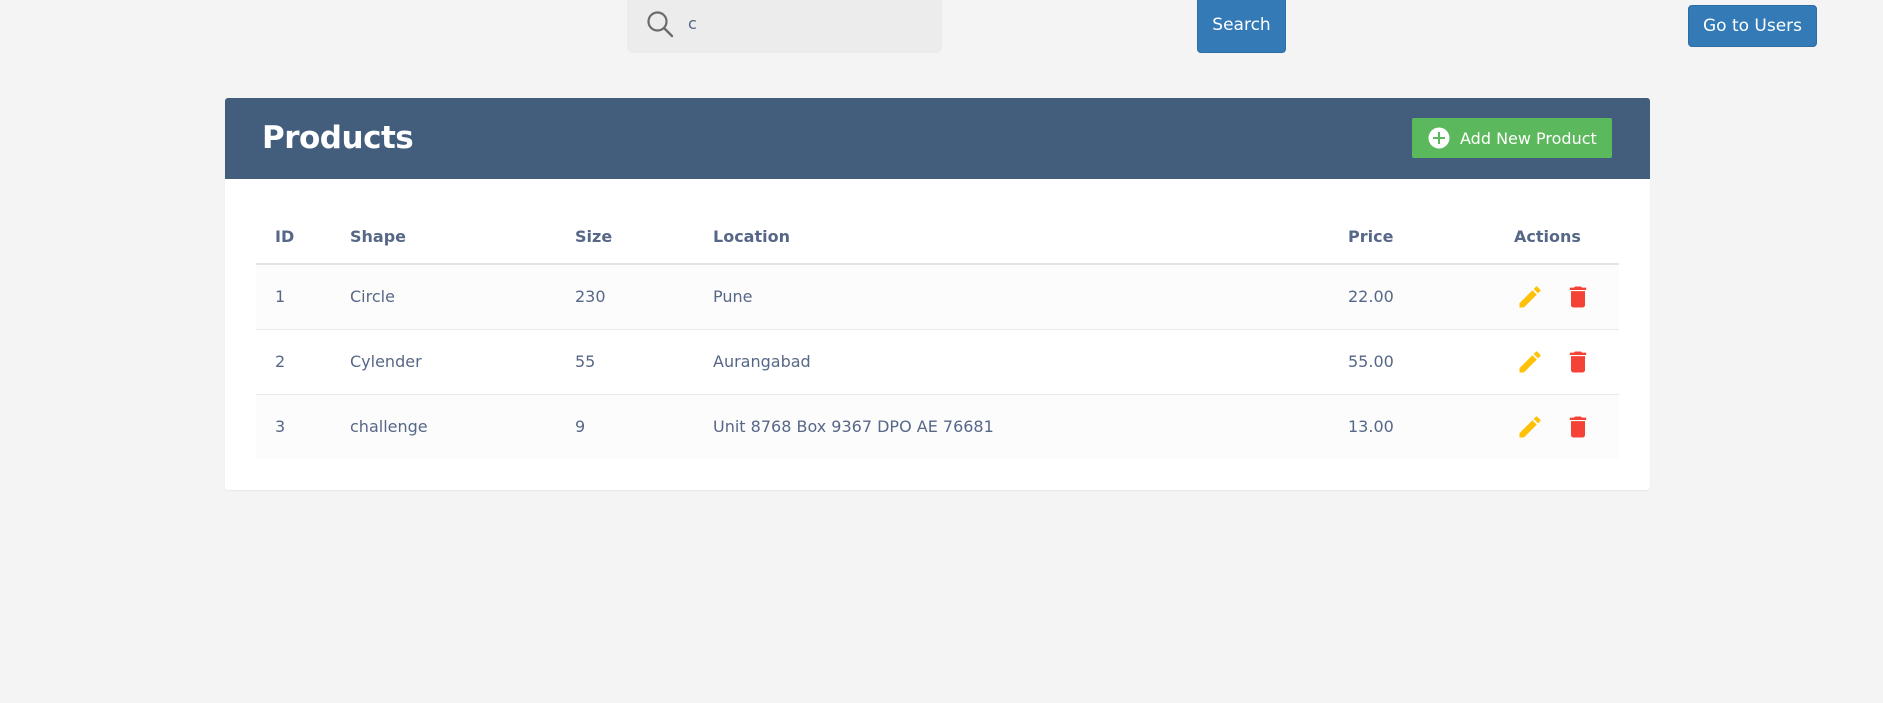  What do you see at coordinates (1412, 237) in the screenshot?
I see `header-price: Price` at bounding box center [1412, 237].